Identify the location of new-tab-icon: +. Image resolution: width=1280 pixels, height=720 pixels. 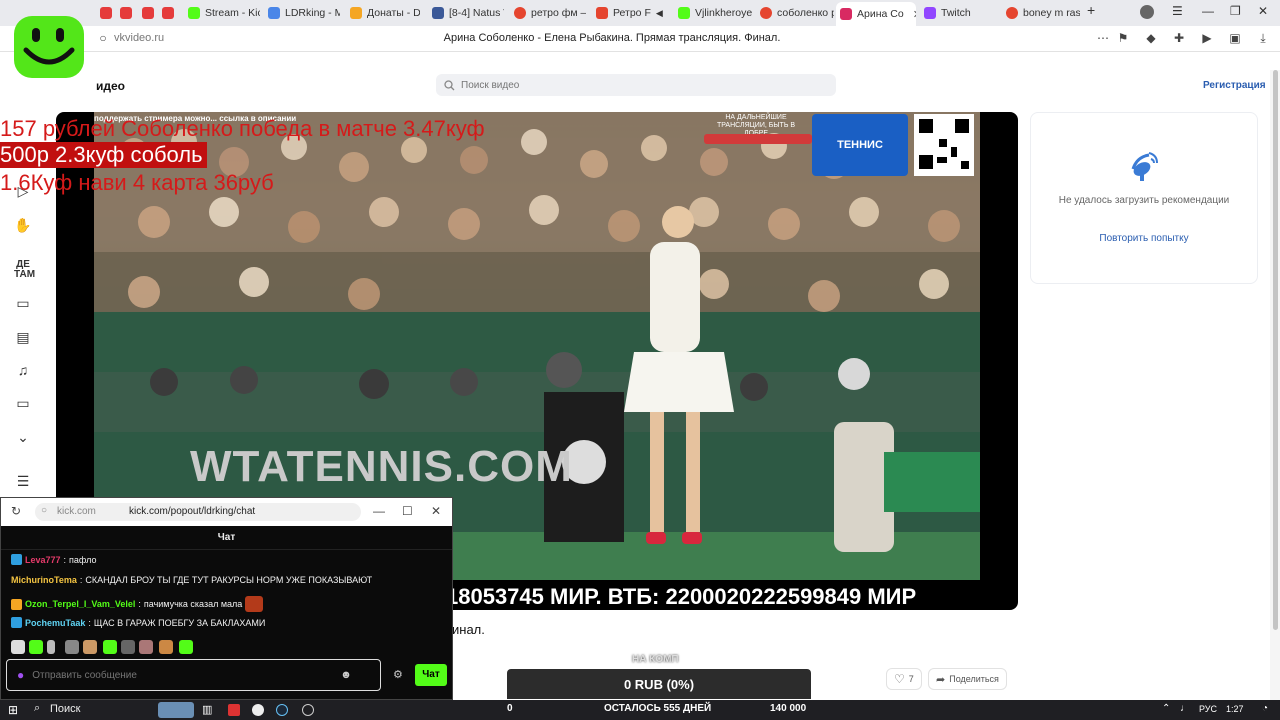
(1091, 10).